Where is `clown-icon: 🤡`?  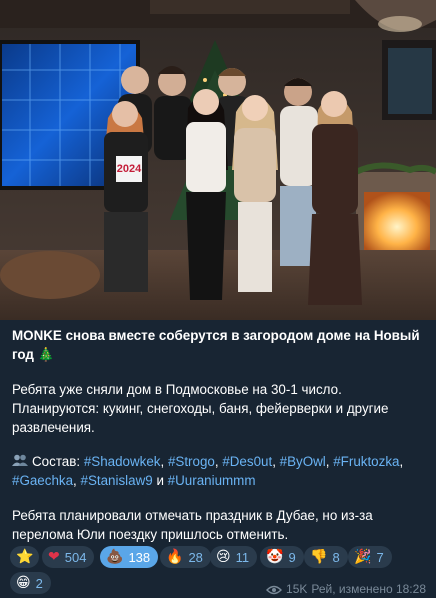
clown-icon: 🤡 is located at coordinates (275, 557).